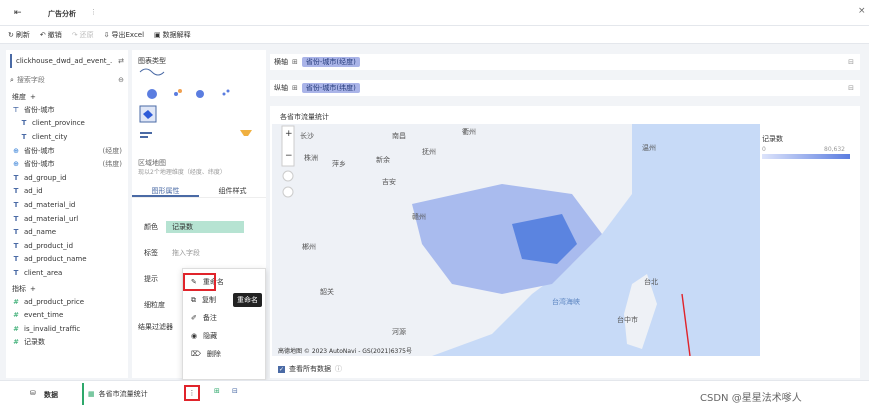 The height and width of the screenshot is (406, 869). Describe the element at coordinates (152, 72) in the screenshot. I see `chart-type-line-icon` at that location.